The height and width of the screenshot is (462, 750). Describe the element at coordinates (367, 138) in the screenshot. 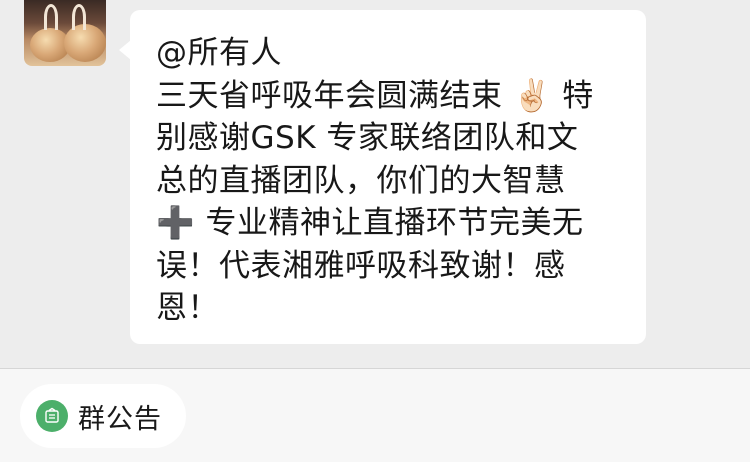

I see `message-line: 别感谢GSK 专家联络团队和文` at that location.